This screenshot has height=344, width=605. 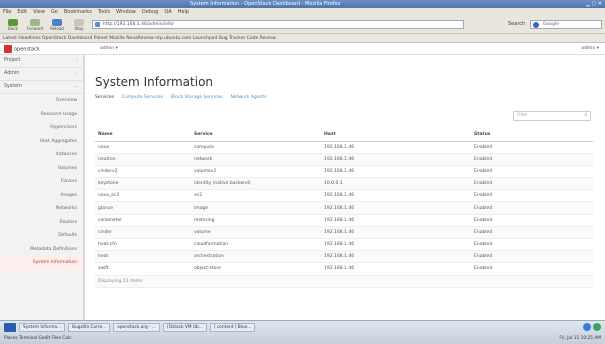 What do you see at coordinates (592, 327) in the screenshot?
I see `system-tray` at bounding box center [592, 327].